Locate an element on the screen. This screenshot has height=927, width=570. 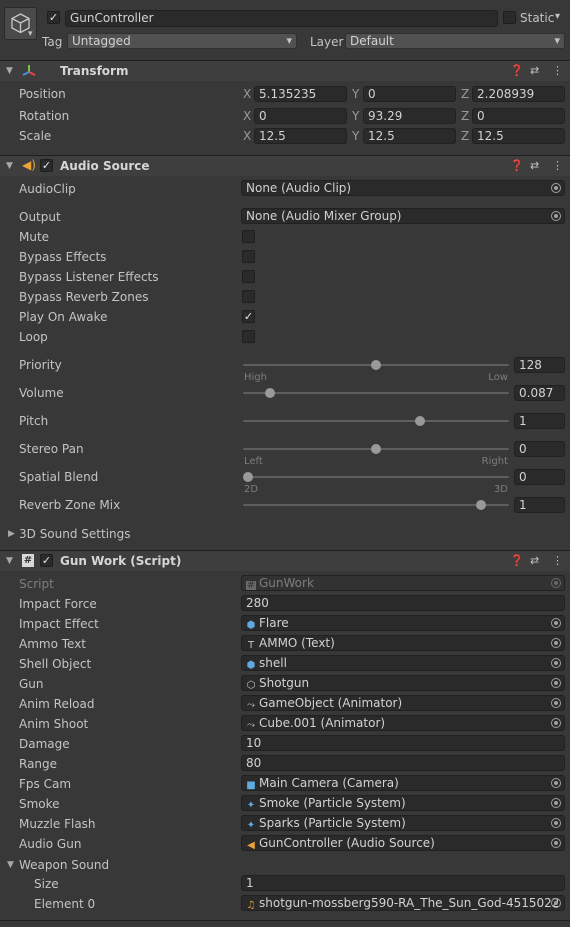
spatial-blend-slider-knob is located at coordinates (248, 477).